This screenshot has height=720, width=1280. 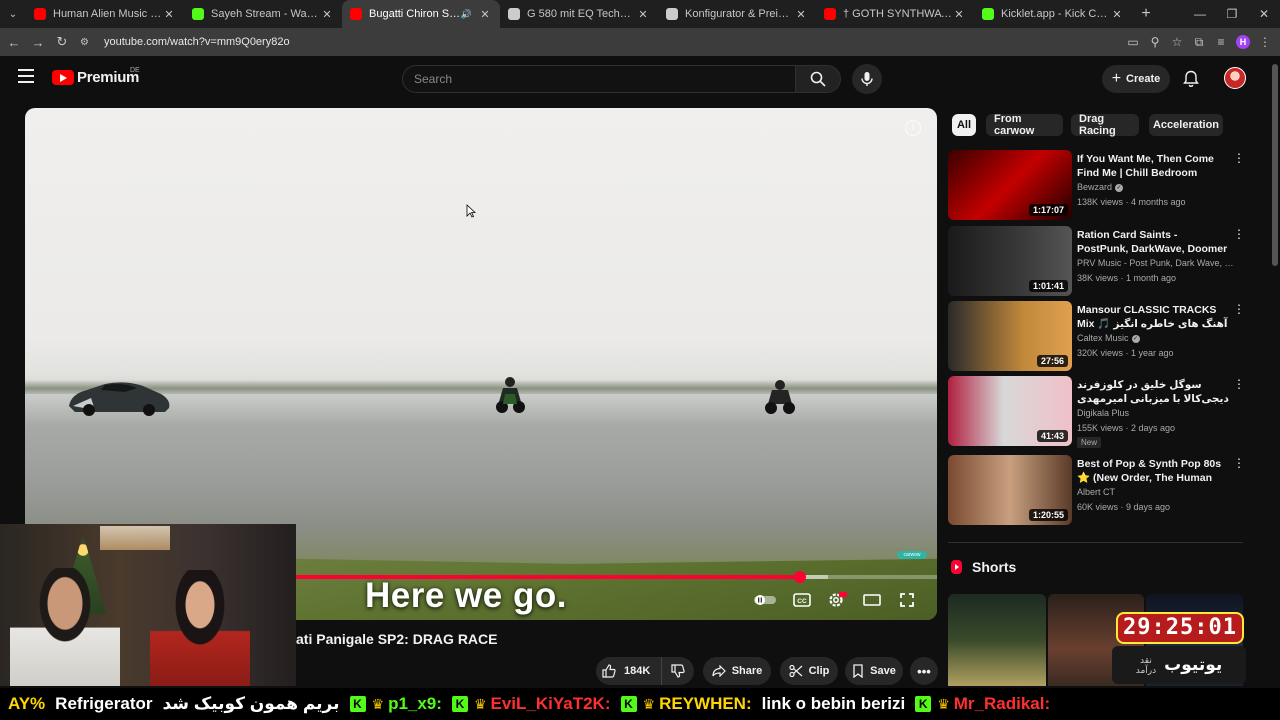 I want to click on cast-icon: ▭, so click(x=1133, y=42).